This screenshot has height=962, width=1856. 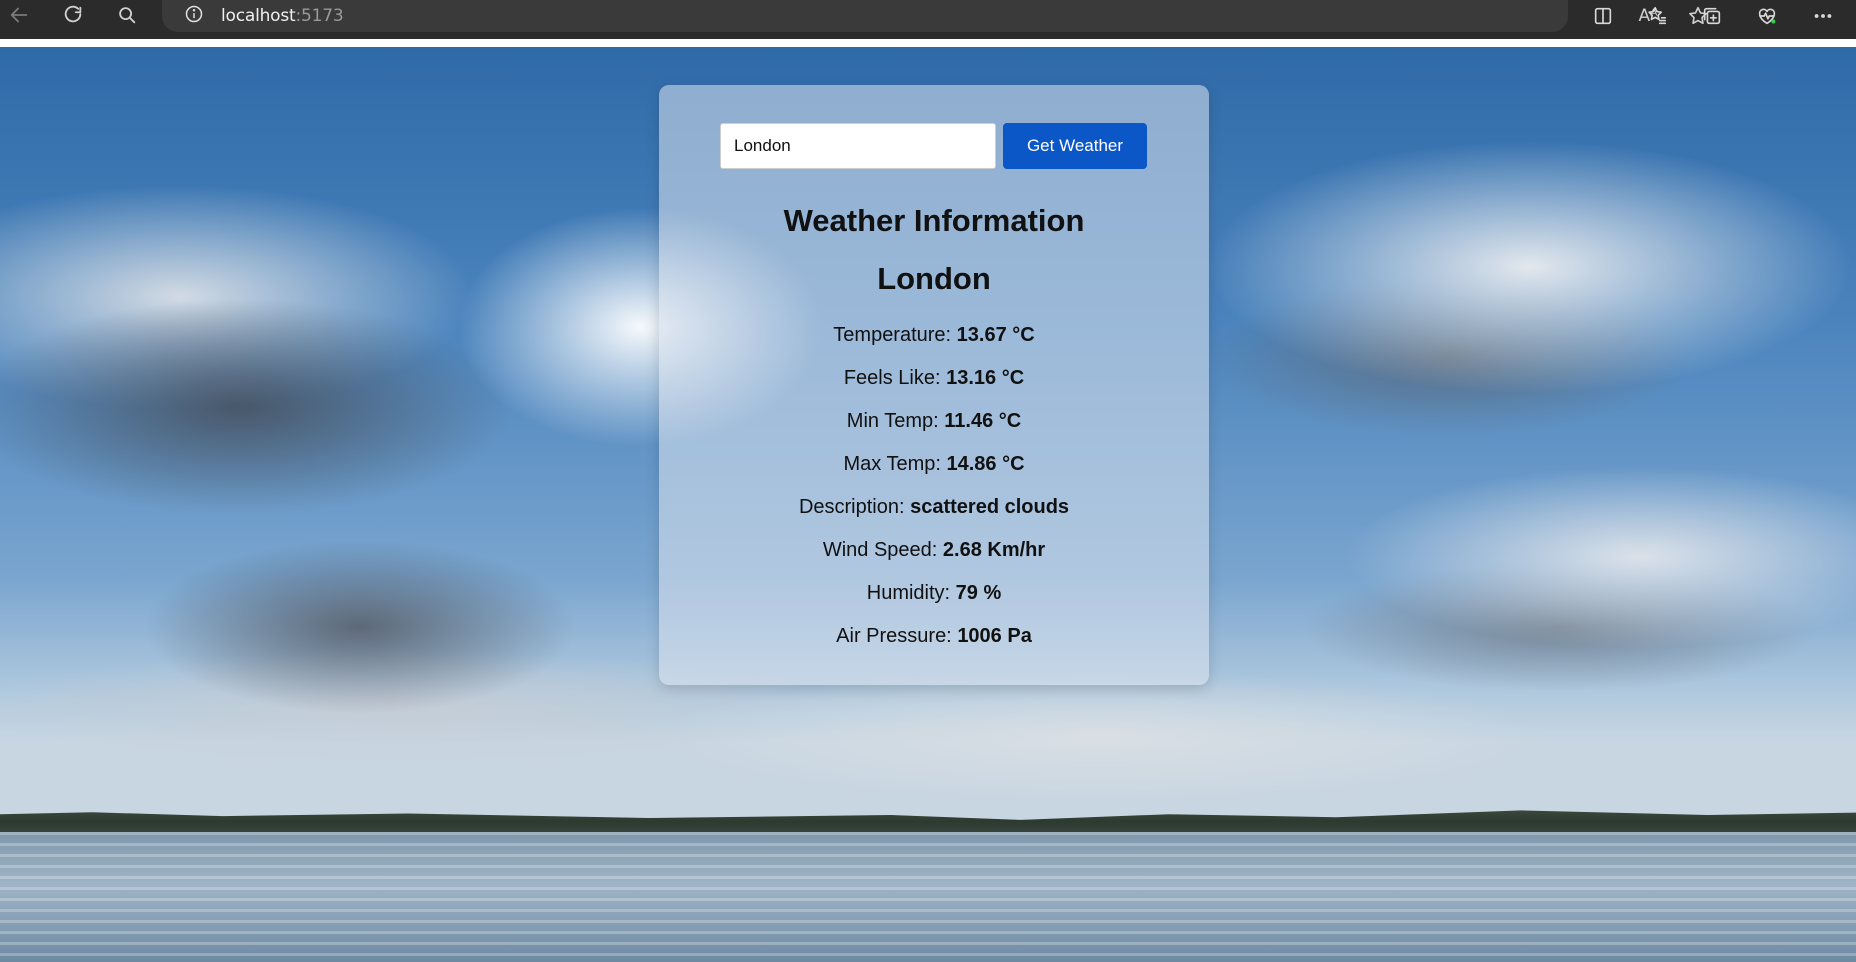 What do you see at coordinates (1657, 16) in the screenshot?
I see `favorites-icon` at bounding box center [1657, 16].